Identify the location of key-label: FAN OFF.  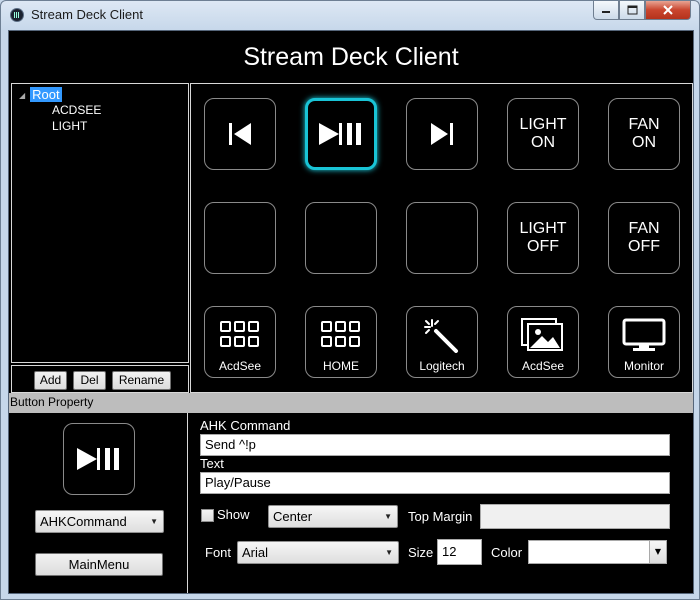
(644, 237).